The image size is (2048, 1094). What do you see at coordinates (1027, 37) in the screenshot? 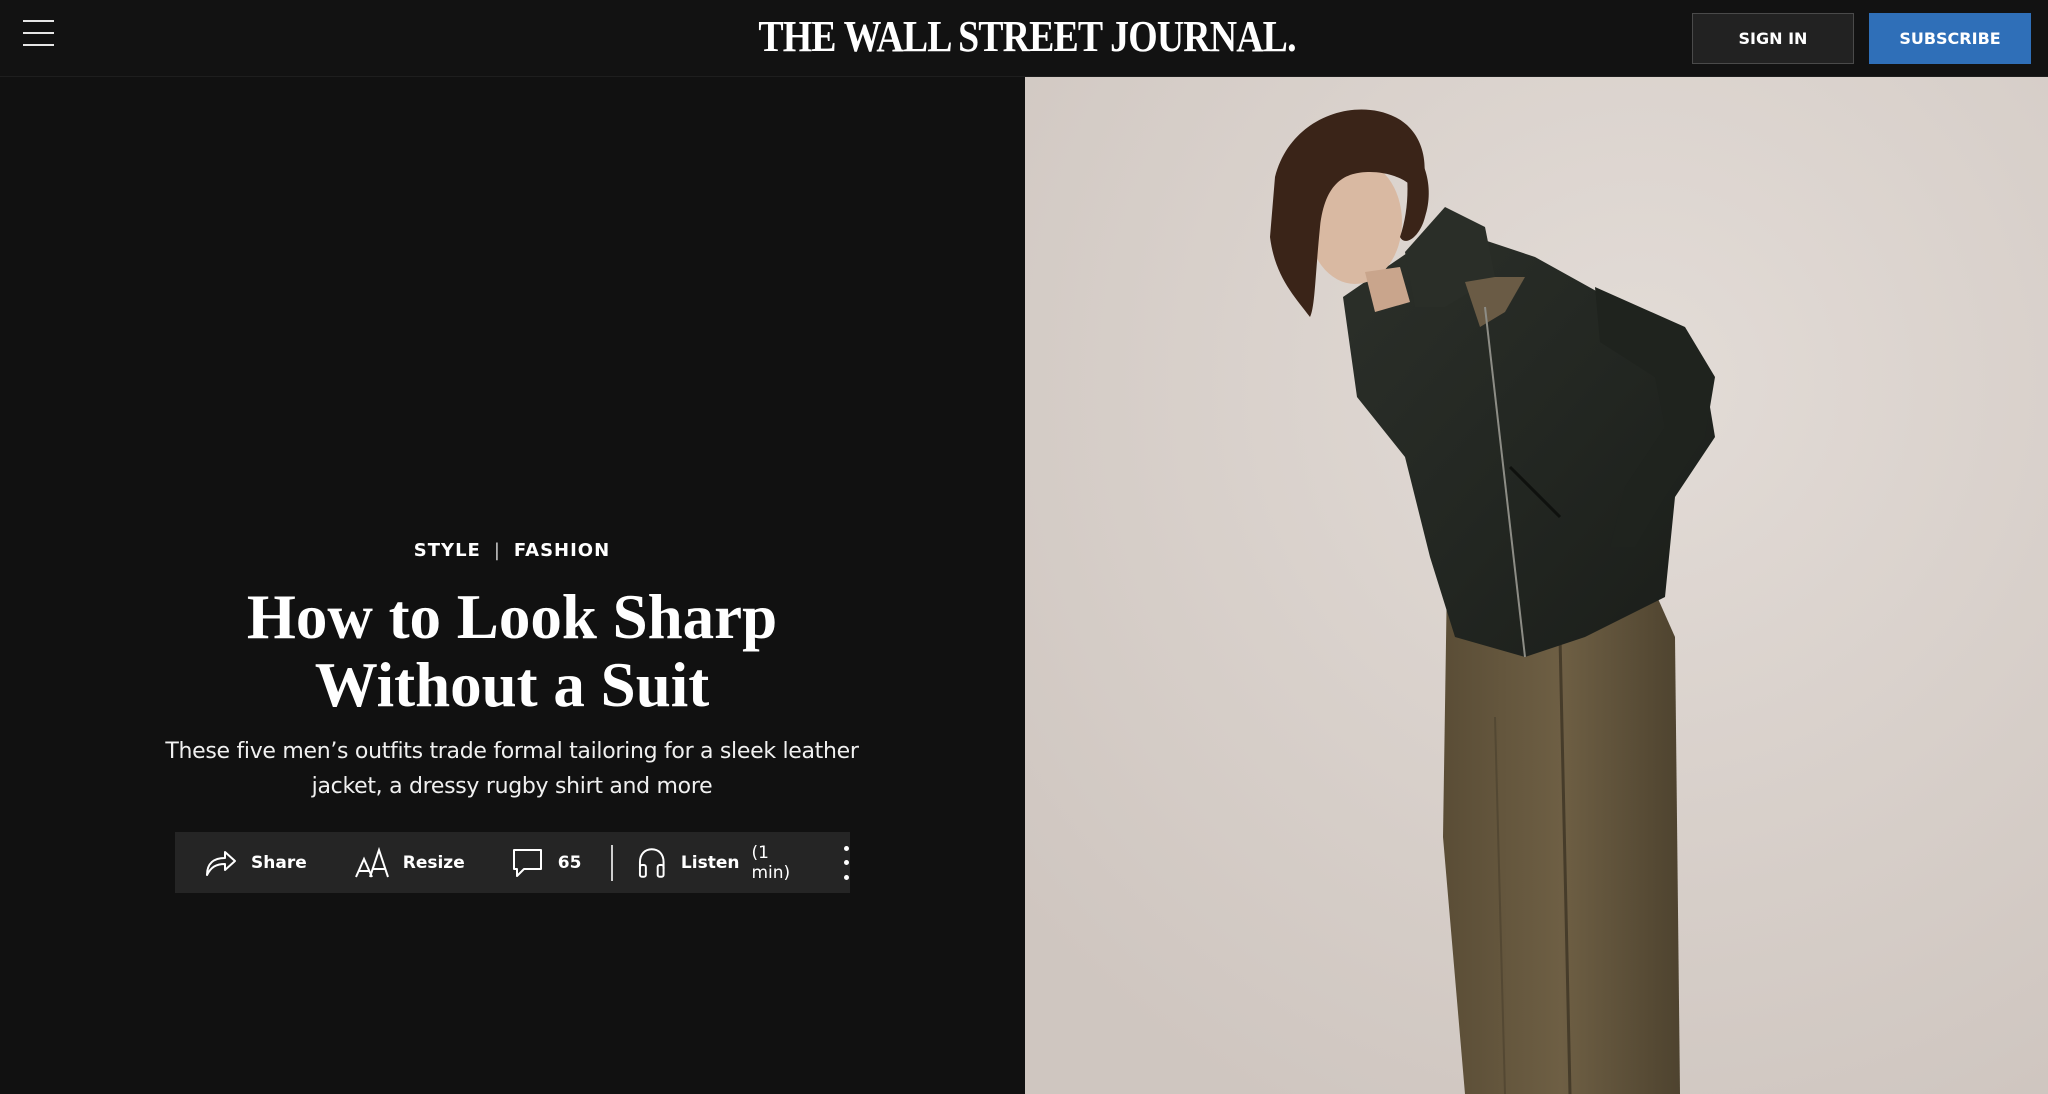
I see `wsj-logo: THE WALL STREET JOURNAL.` at bounding box center [1027, 37].